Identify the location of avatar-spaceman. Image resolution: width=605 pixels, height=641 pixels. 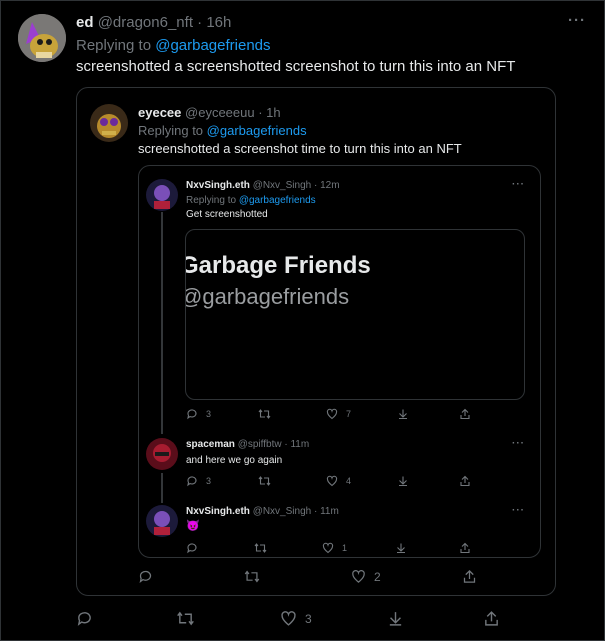
(162, 454).